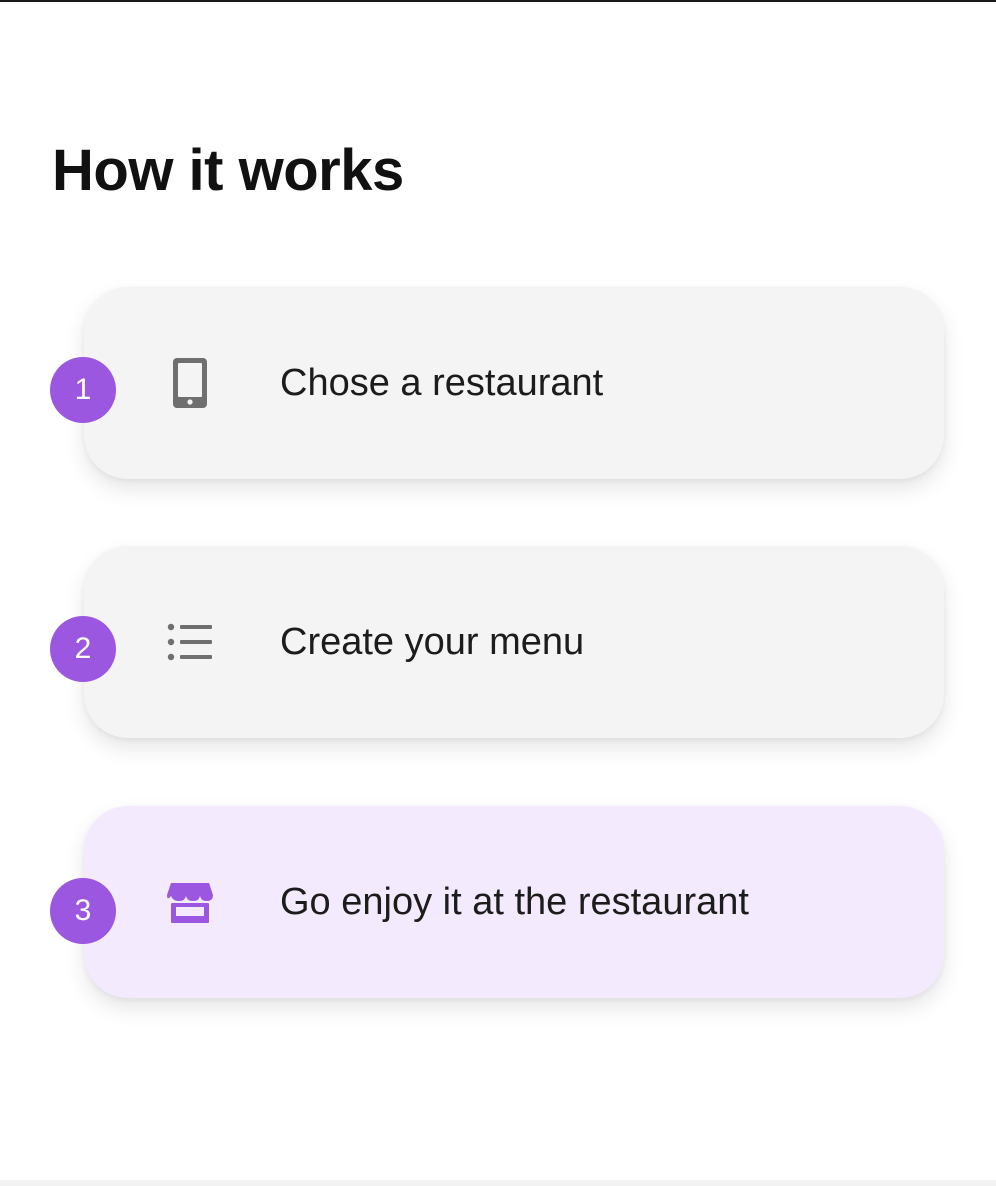 Image resolution: width=996 pixels, height=1186 pixels. I want to click on step-number-badge: 1, so click(83, 390).